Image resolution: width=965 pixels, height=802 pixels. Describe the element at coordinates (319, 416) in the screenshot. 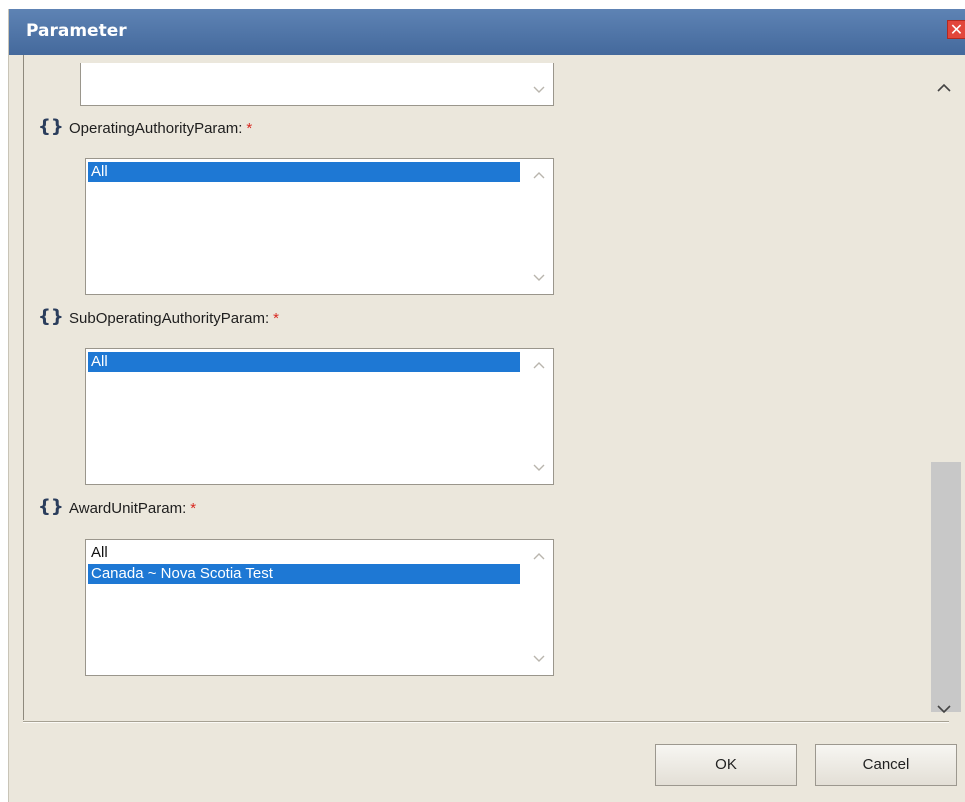

I see `sub-operating-authority-listbox: All` at that location.